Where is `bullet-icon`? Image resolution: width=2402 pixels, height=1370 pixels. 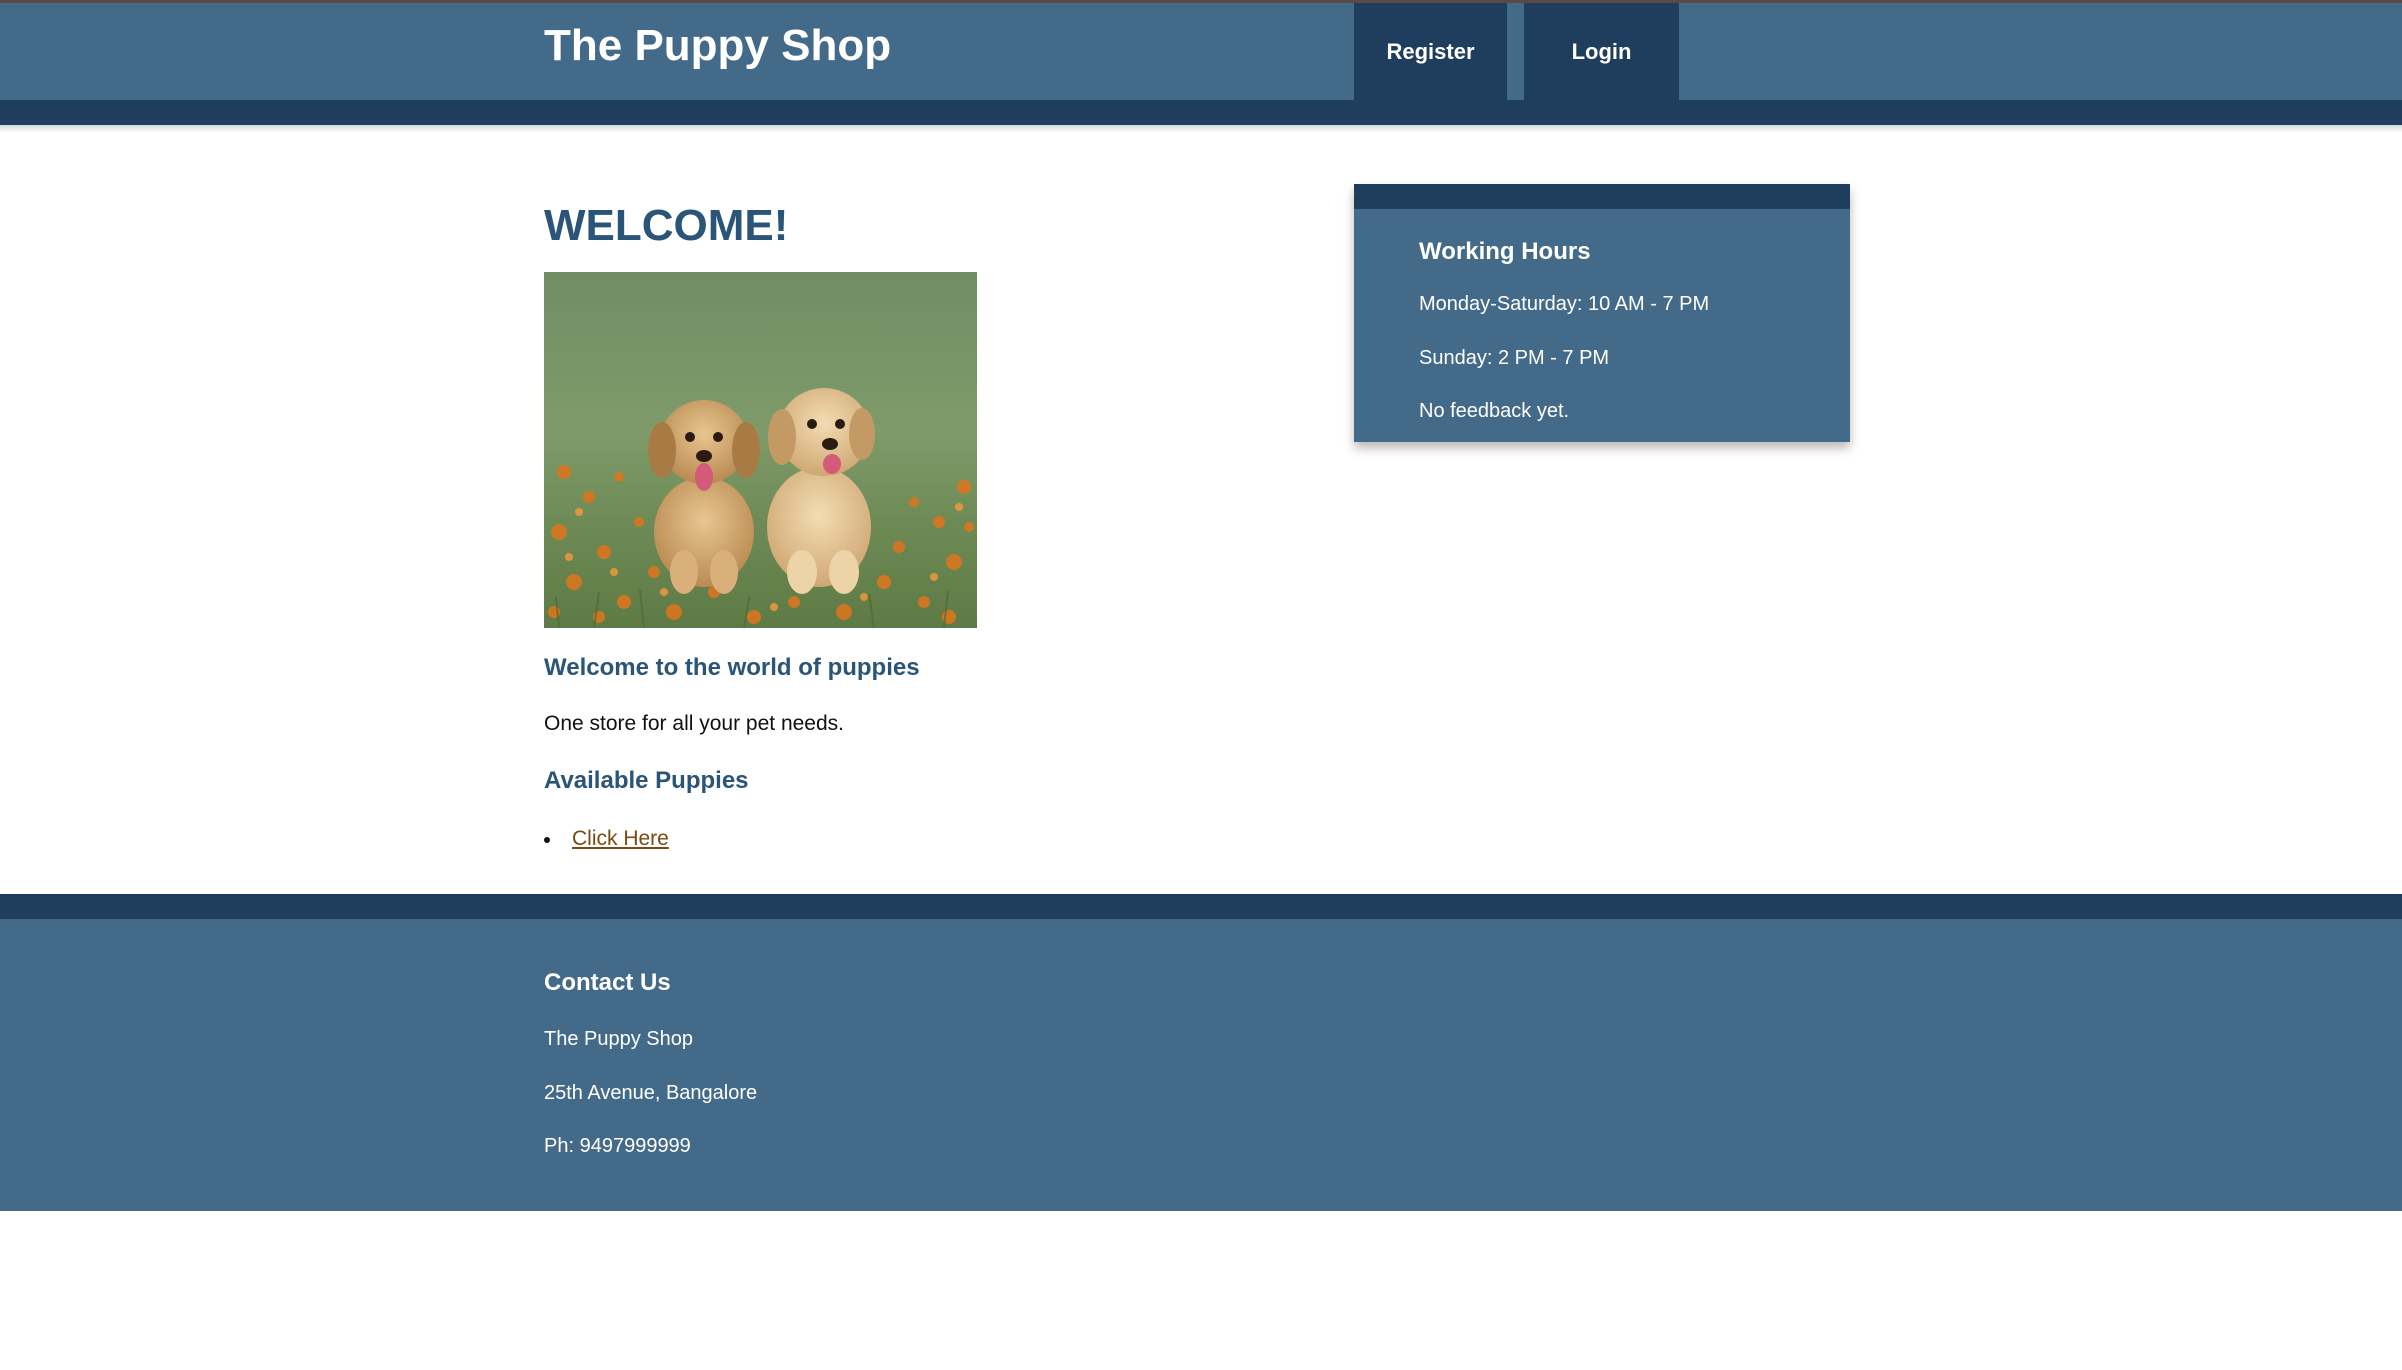
bullet-icon is located at coordinates (547, 840).